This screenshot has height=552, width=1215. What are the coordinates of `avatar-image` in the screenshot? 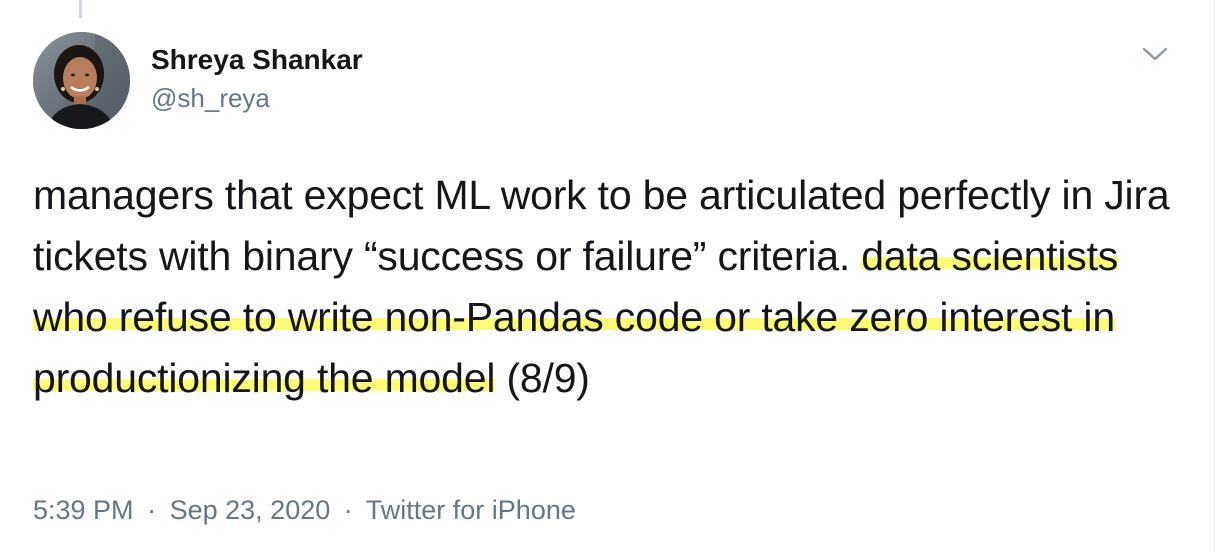 It's located at (81, 80).